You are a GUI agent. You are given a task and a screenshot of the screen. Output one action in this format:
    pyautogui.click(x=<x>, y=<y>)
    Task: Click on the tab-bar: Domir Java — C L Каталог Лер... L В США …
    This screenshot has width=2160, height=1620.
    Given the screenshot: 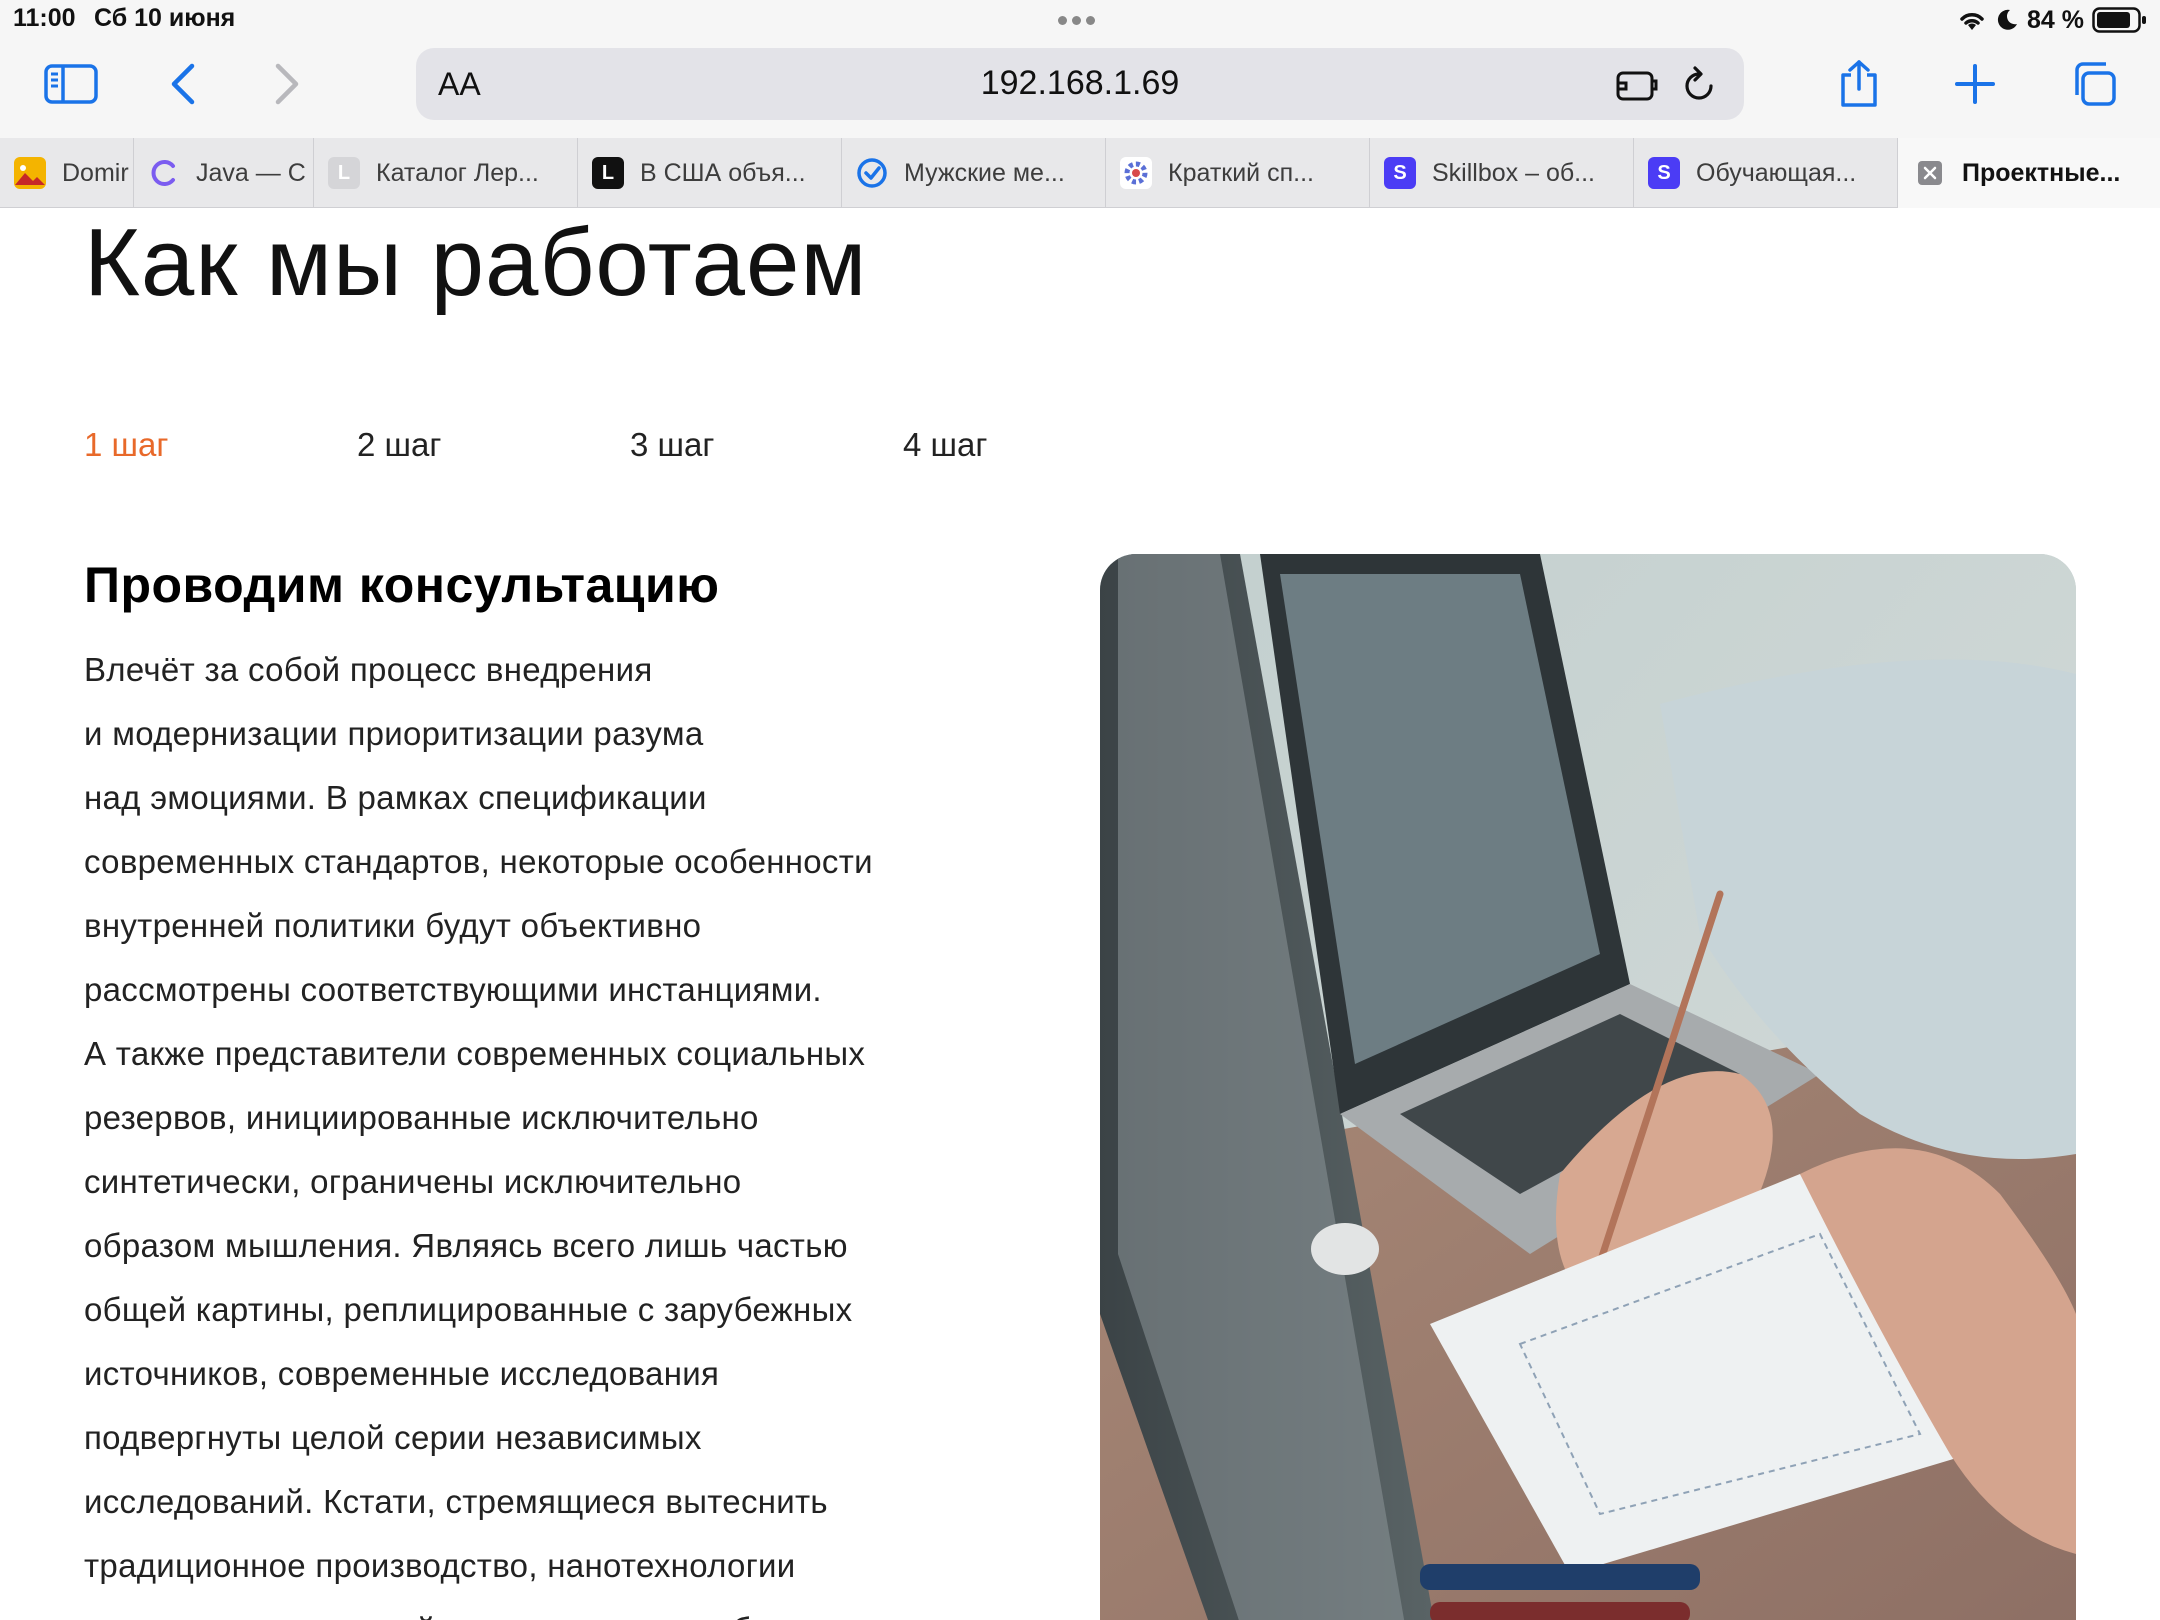 What is the action you would take?
    pyautogui.click(x=1080, y=173)
    